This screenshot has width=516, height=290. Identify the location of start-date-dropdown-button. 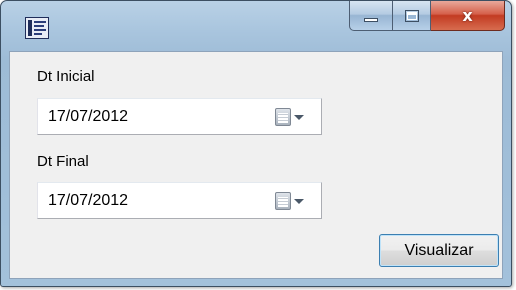
(294, 117).